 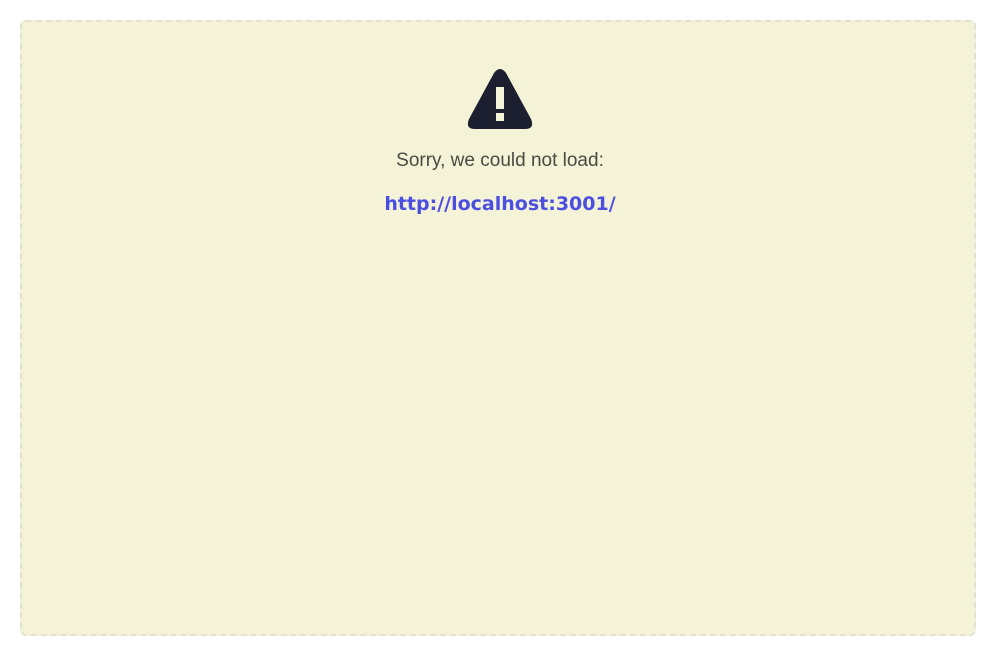 What do you see at coordinates (500, 204) in the screenshot?
I see `failed-url-link: http://localhost:3001/` at bounding box center [500, 204].